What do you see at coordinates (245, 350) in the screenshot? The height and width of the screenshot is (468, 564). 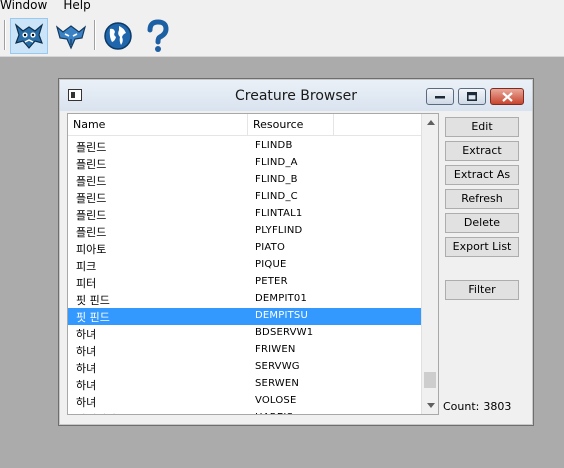 I see `list-item: 하녀 FRIWEN` at bounding box center [245, 350].